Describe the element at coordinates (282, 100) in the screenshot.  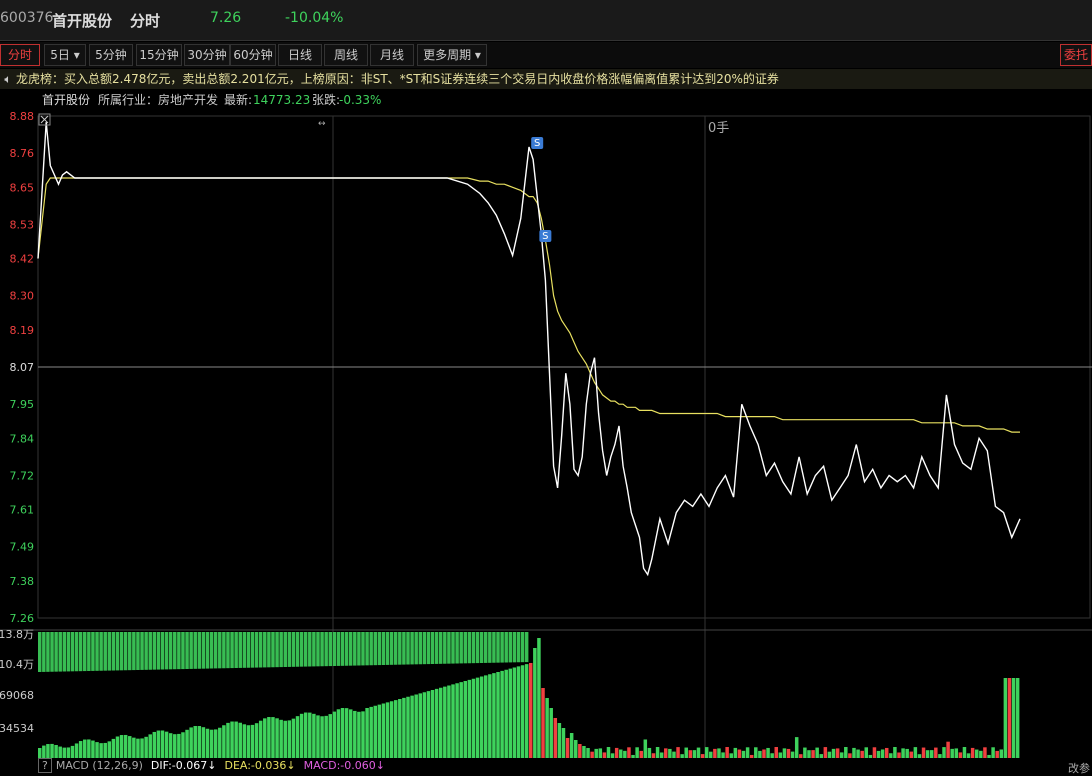
I see `info-latest-value: 14773.23` at that location.